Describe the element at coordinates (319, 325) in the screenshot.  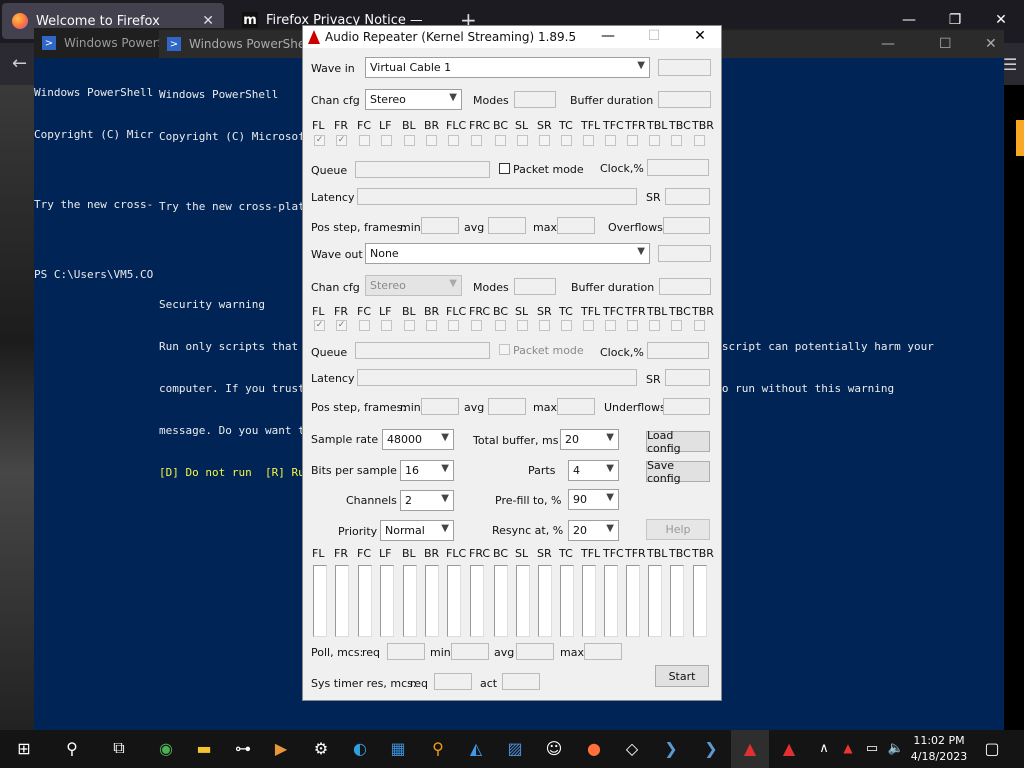
I see `channel-checkbox-fl: ✓` at that location.